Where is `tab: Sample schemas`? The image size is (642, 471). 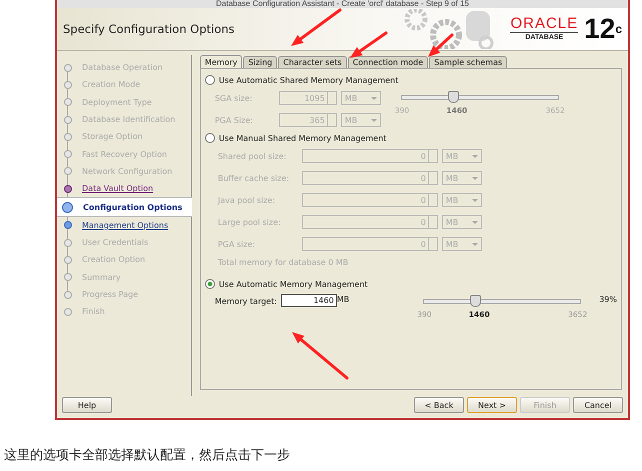 tab: Sample schemas is located at coordinates (468, 62).